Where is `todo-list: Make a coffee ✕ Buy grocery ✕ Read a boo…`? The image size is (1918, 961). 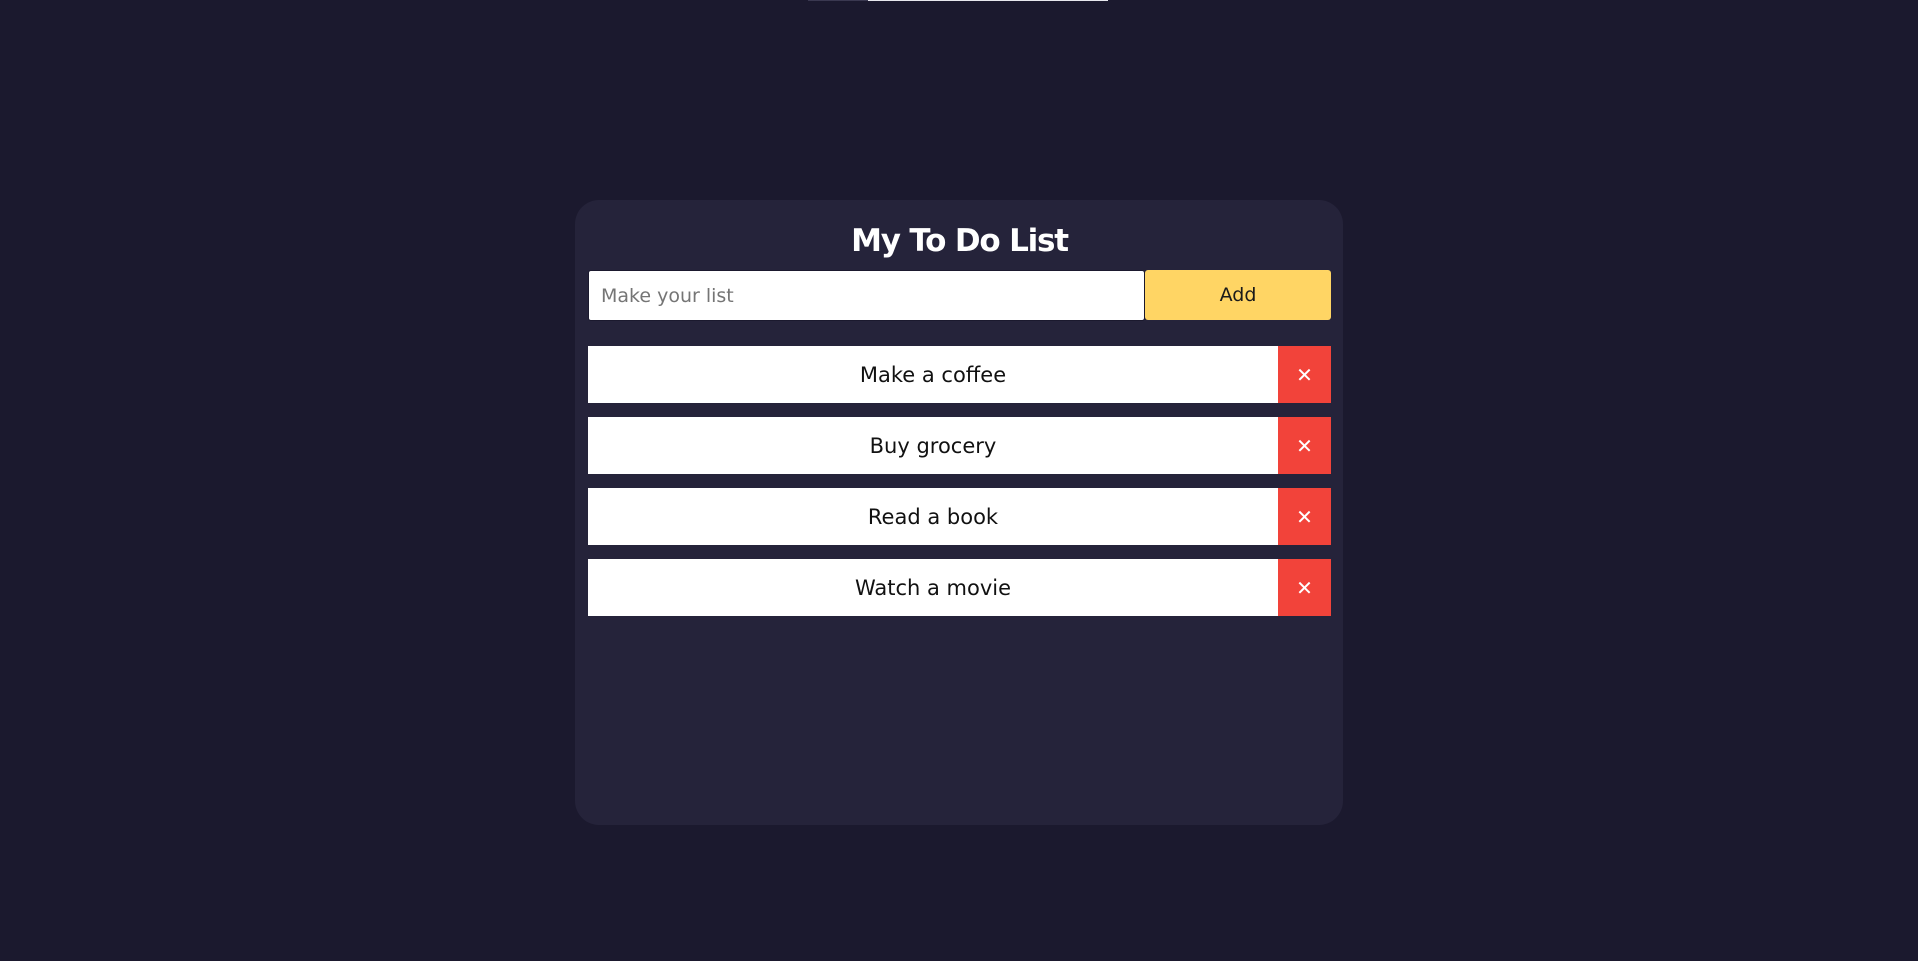 todo-list: Make a coffee ✕ Buy grocery ✕ Read a boo… is located at coordinates (959, 481).